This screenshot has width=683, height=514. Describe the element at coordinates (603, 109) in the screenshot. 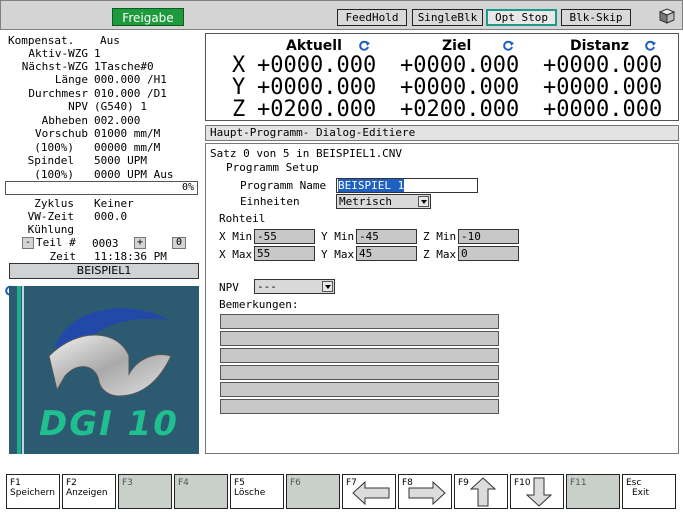

I see `z-distanz: +0000.000` at that location.